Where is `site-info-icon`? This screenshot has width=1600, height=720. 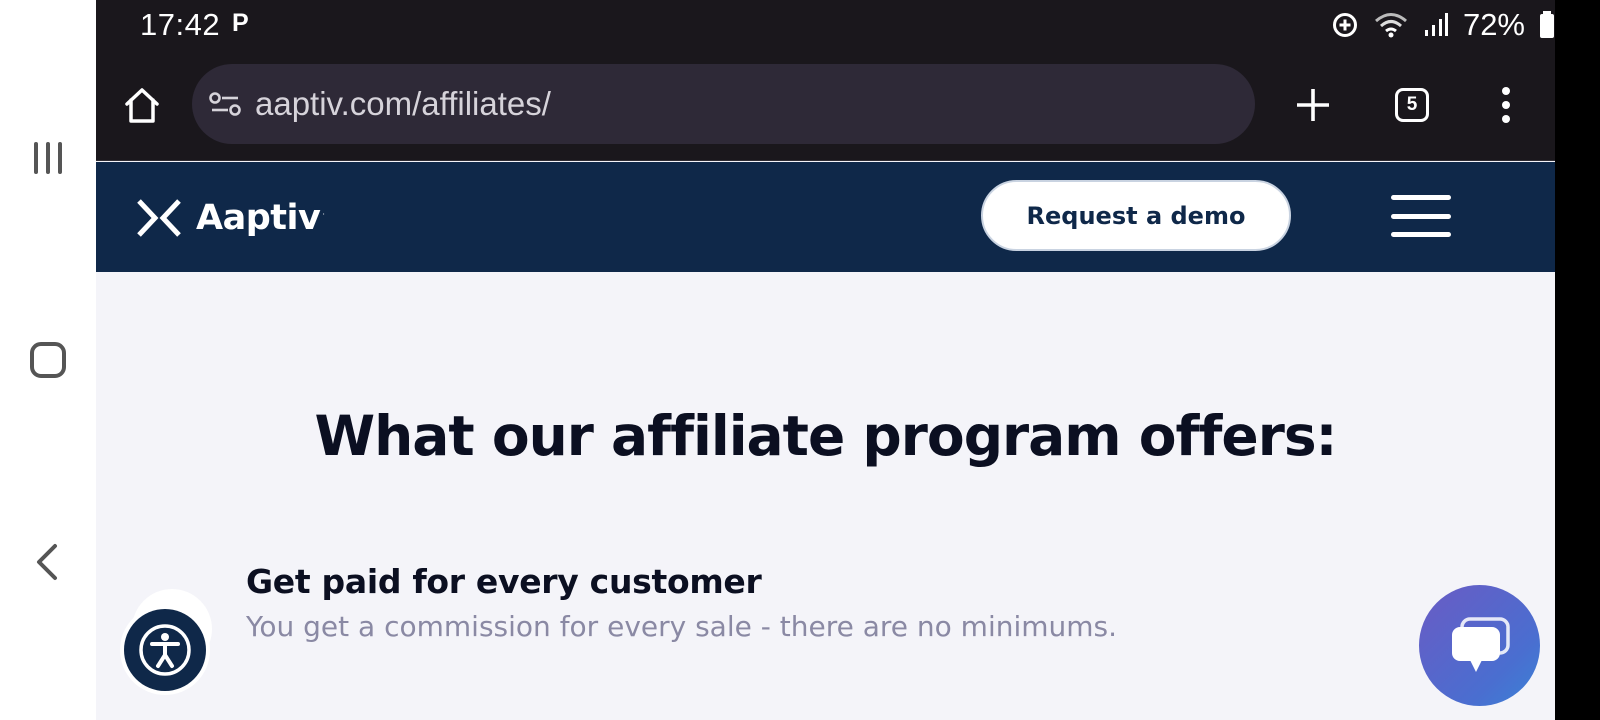 site-info-icon is located at coordinates (225, 104).